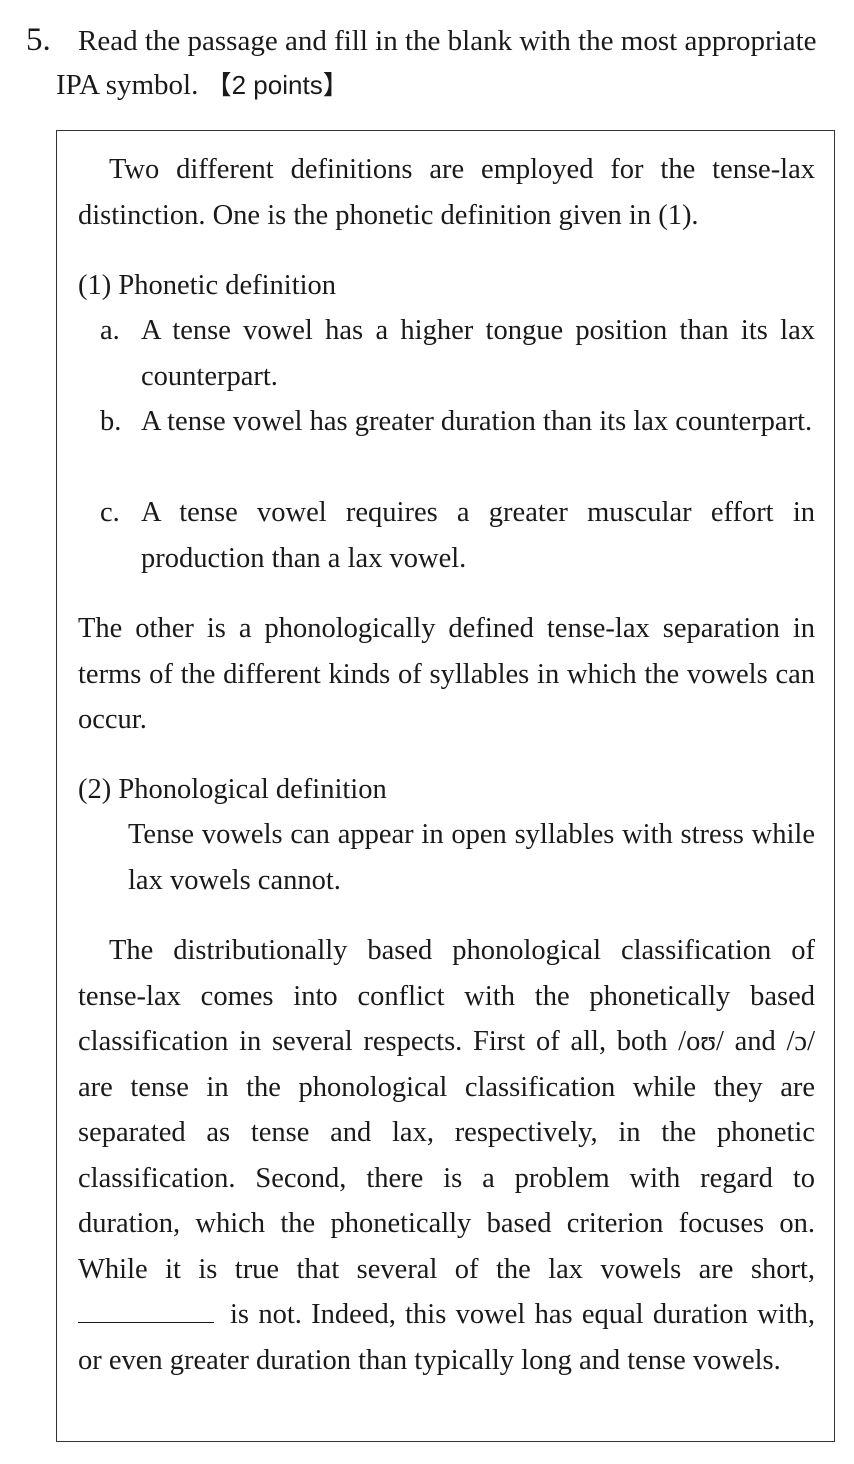 The height and width of the screenshot is (1464, 854). Describe the element at coordinates (146, 1309) in the screenshot. I see `answer-blank` at that location.